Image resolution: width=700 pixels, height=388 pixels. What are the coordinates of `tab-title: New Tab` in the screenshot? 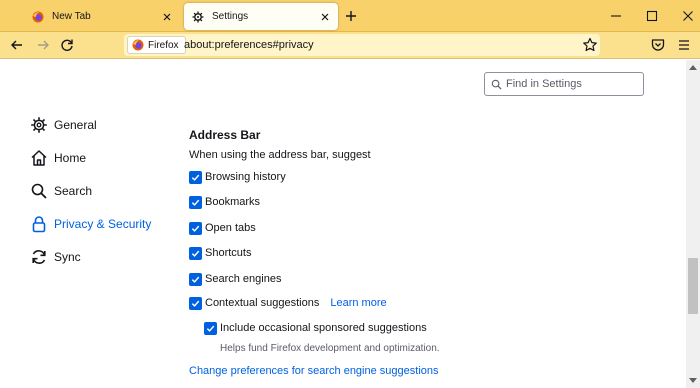 It's located at (71, 16).